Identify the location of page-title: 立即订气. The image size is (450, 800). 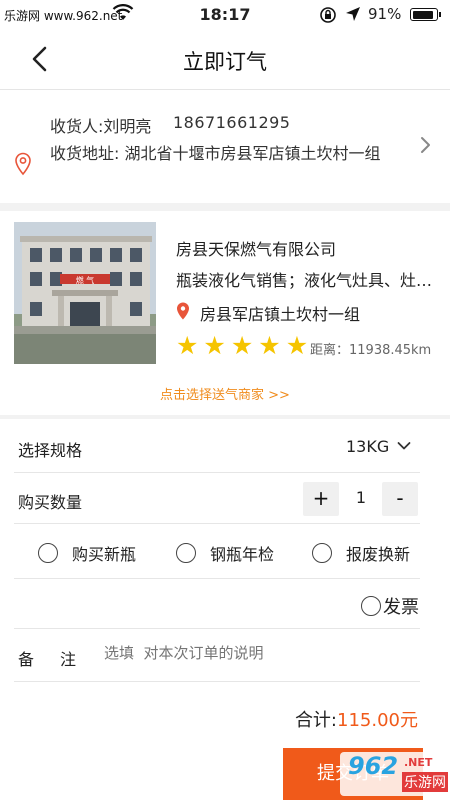
(225, 62).